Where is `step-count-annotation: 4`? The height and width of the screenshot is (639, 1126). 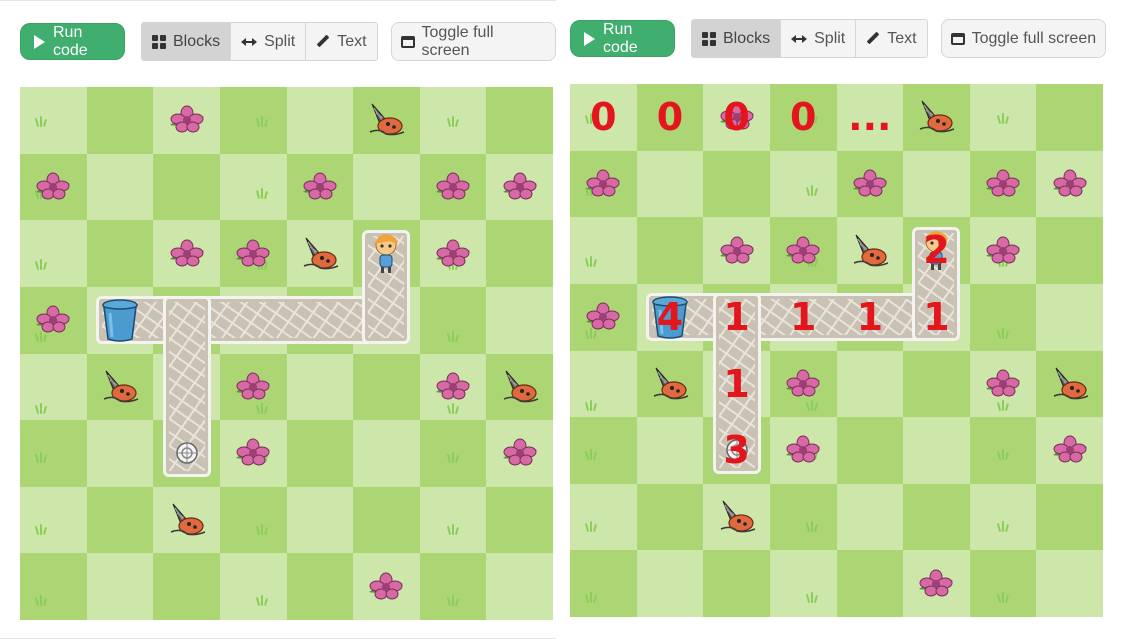 step-count-annotation: 4 is located at coordinates (670, 316).